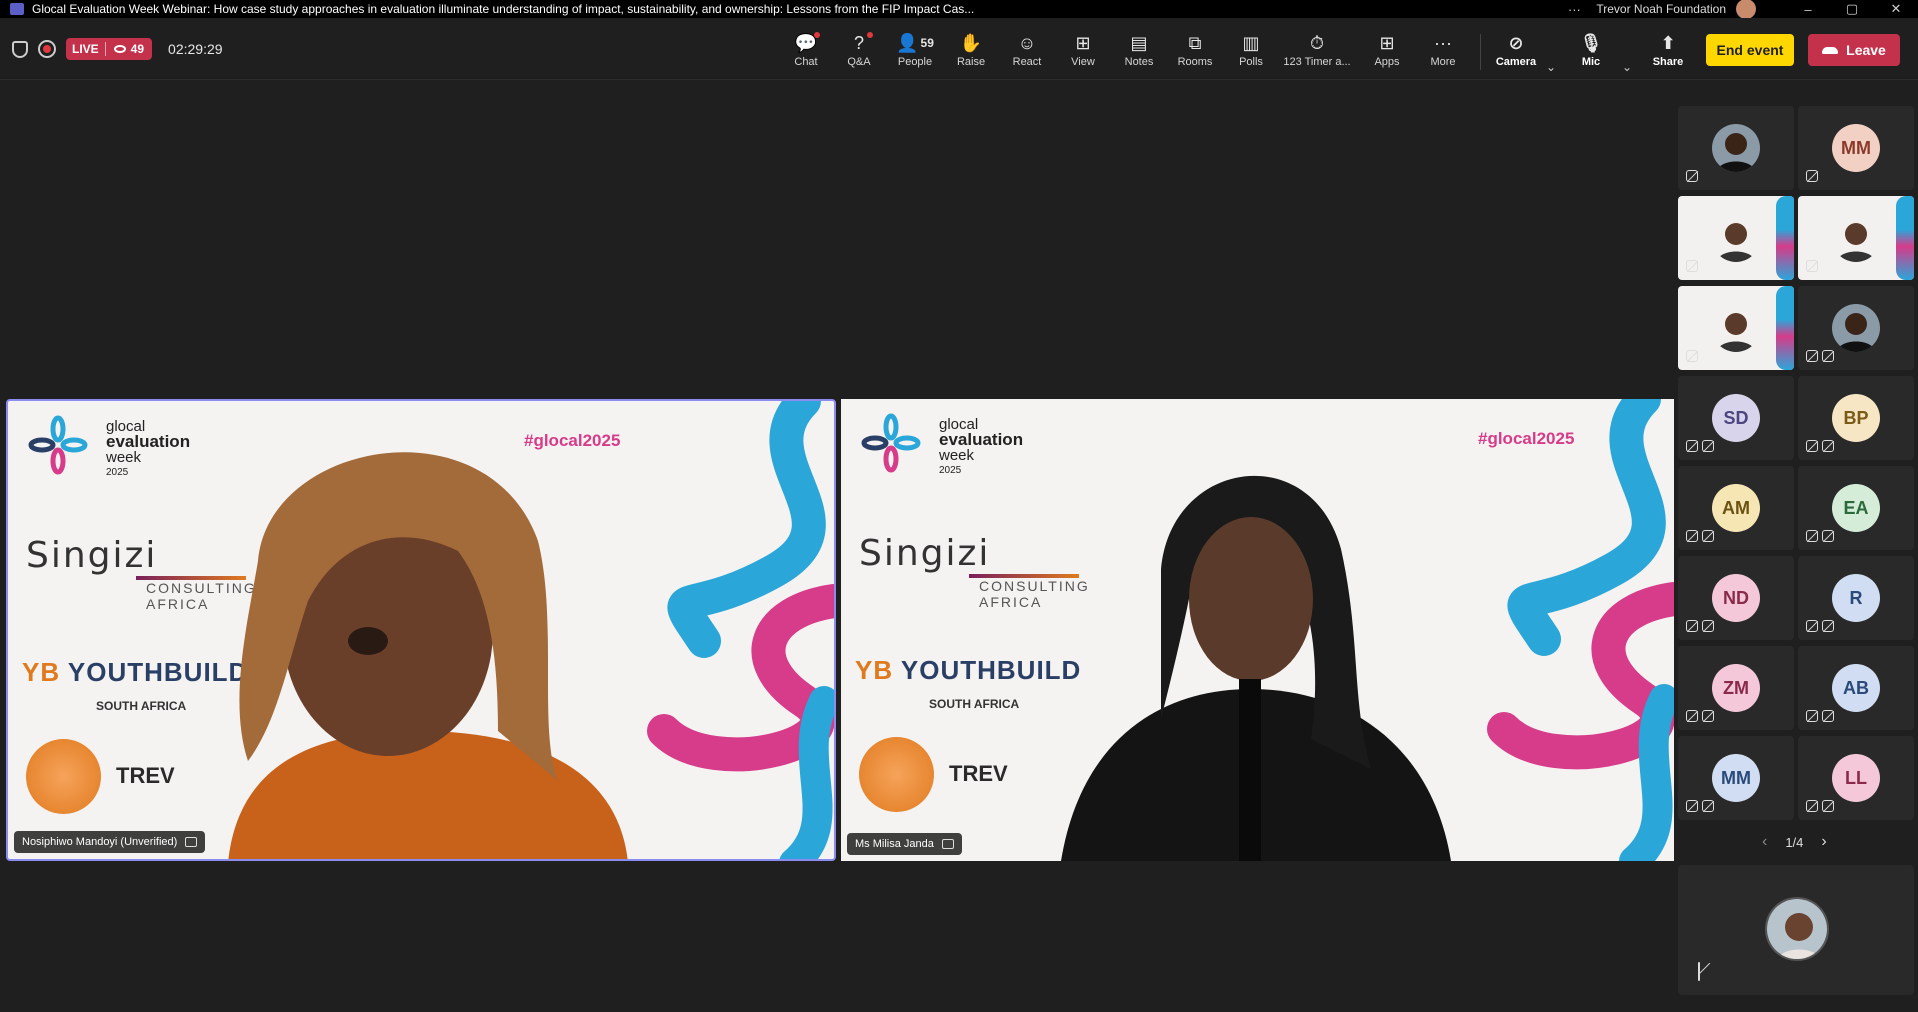 The height and width of the screenshot is (1012, 1918). I want to click on toolbar-divider, so click(1480, 52).